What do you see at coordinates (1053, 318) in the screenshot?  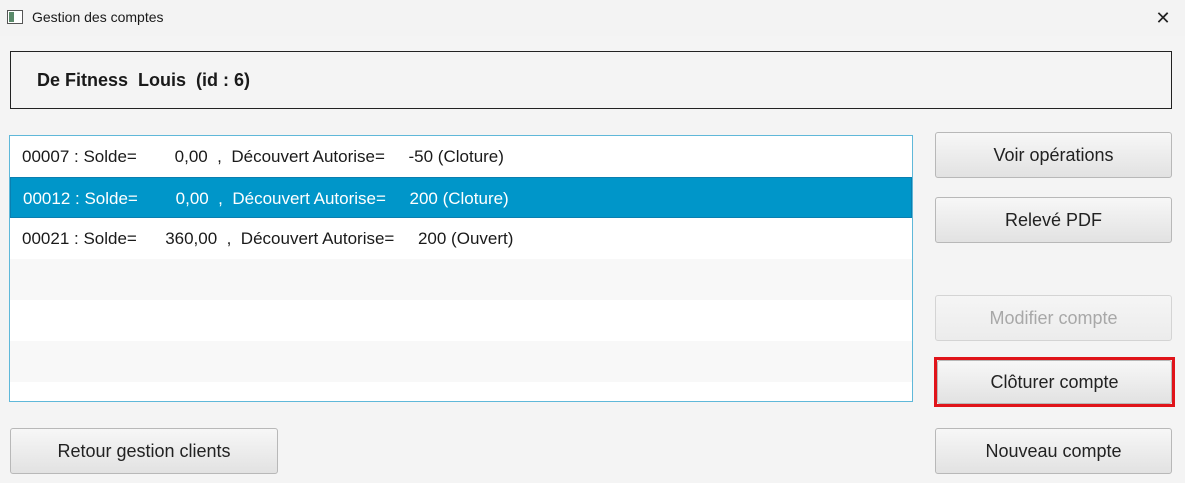 I see `modifier-compte-button: Modifier compte` at bounding box center [1053, 318].